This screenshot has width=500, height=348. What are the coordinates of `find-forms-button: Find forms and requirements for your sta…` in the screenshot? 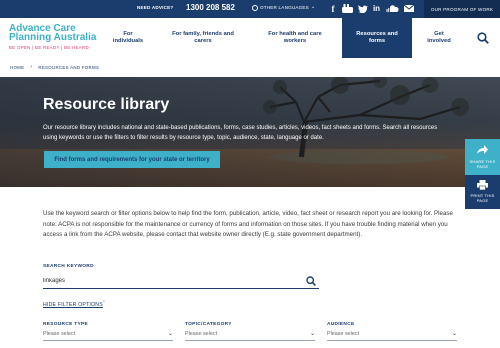 It's located at (132, 159).